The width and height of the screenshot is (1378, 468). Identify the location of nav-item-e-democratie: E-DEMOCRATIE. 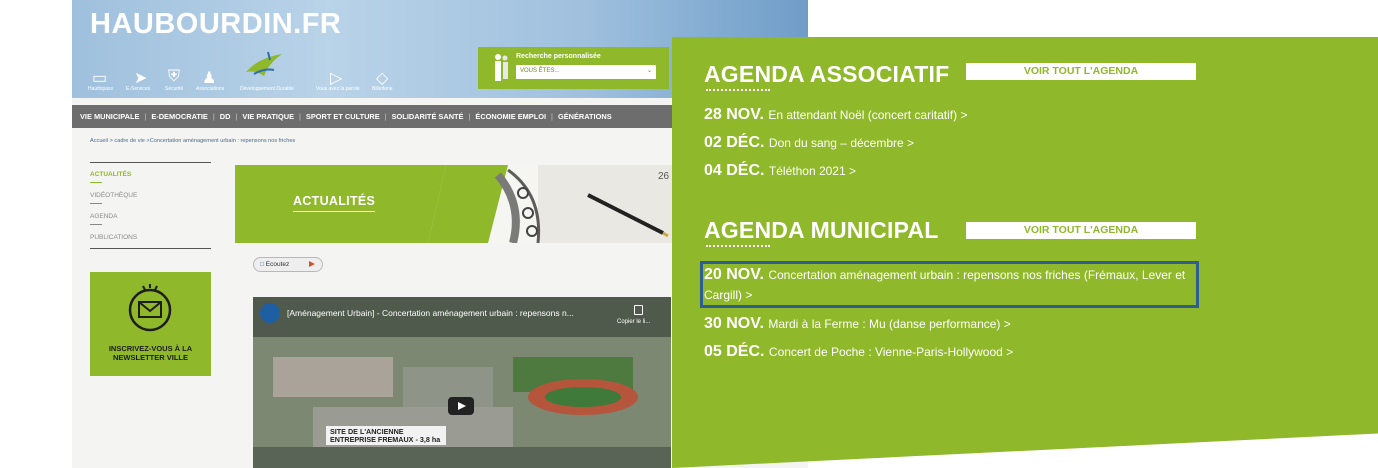
(179, 116).